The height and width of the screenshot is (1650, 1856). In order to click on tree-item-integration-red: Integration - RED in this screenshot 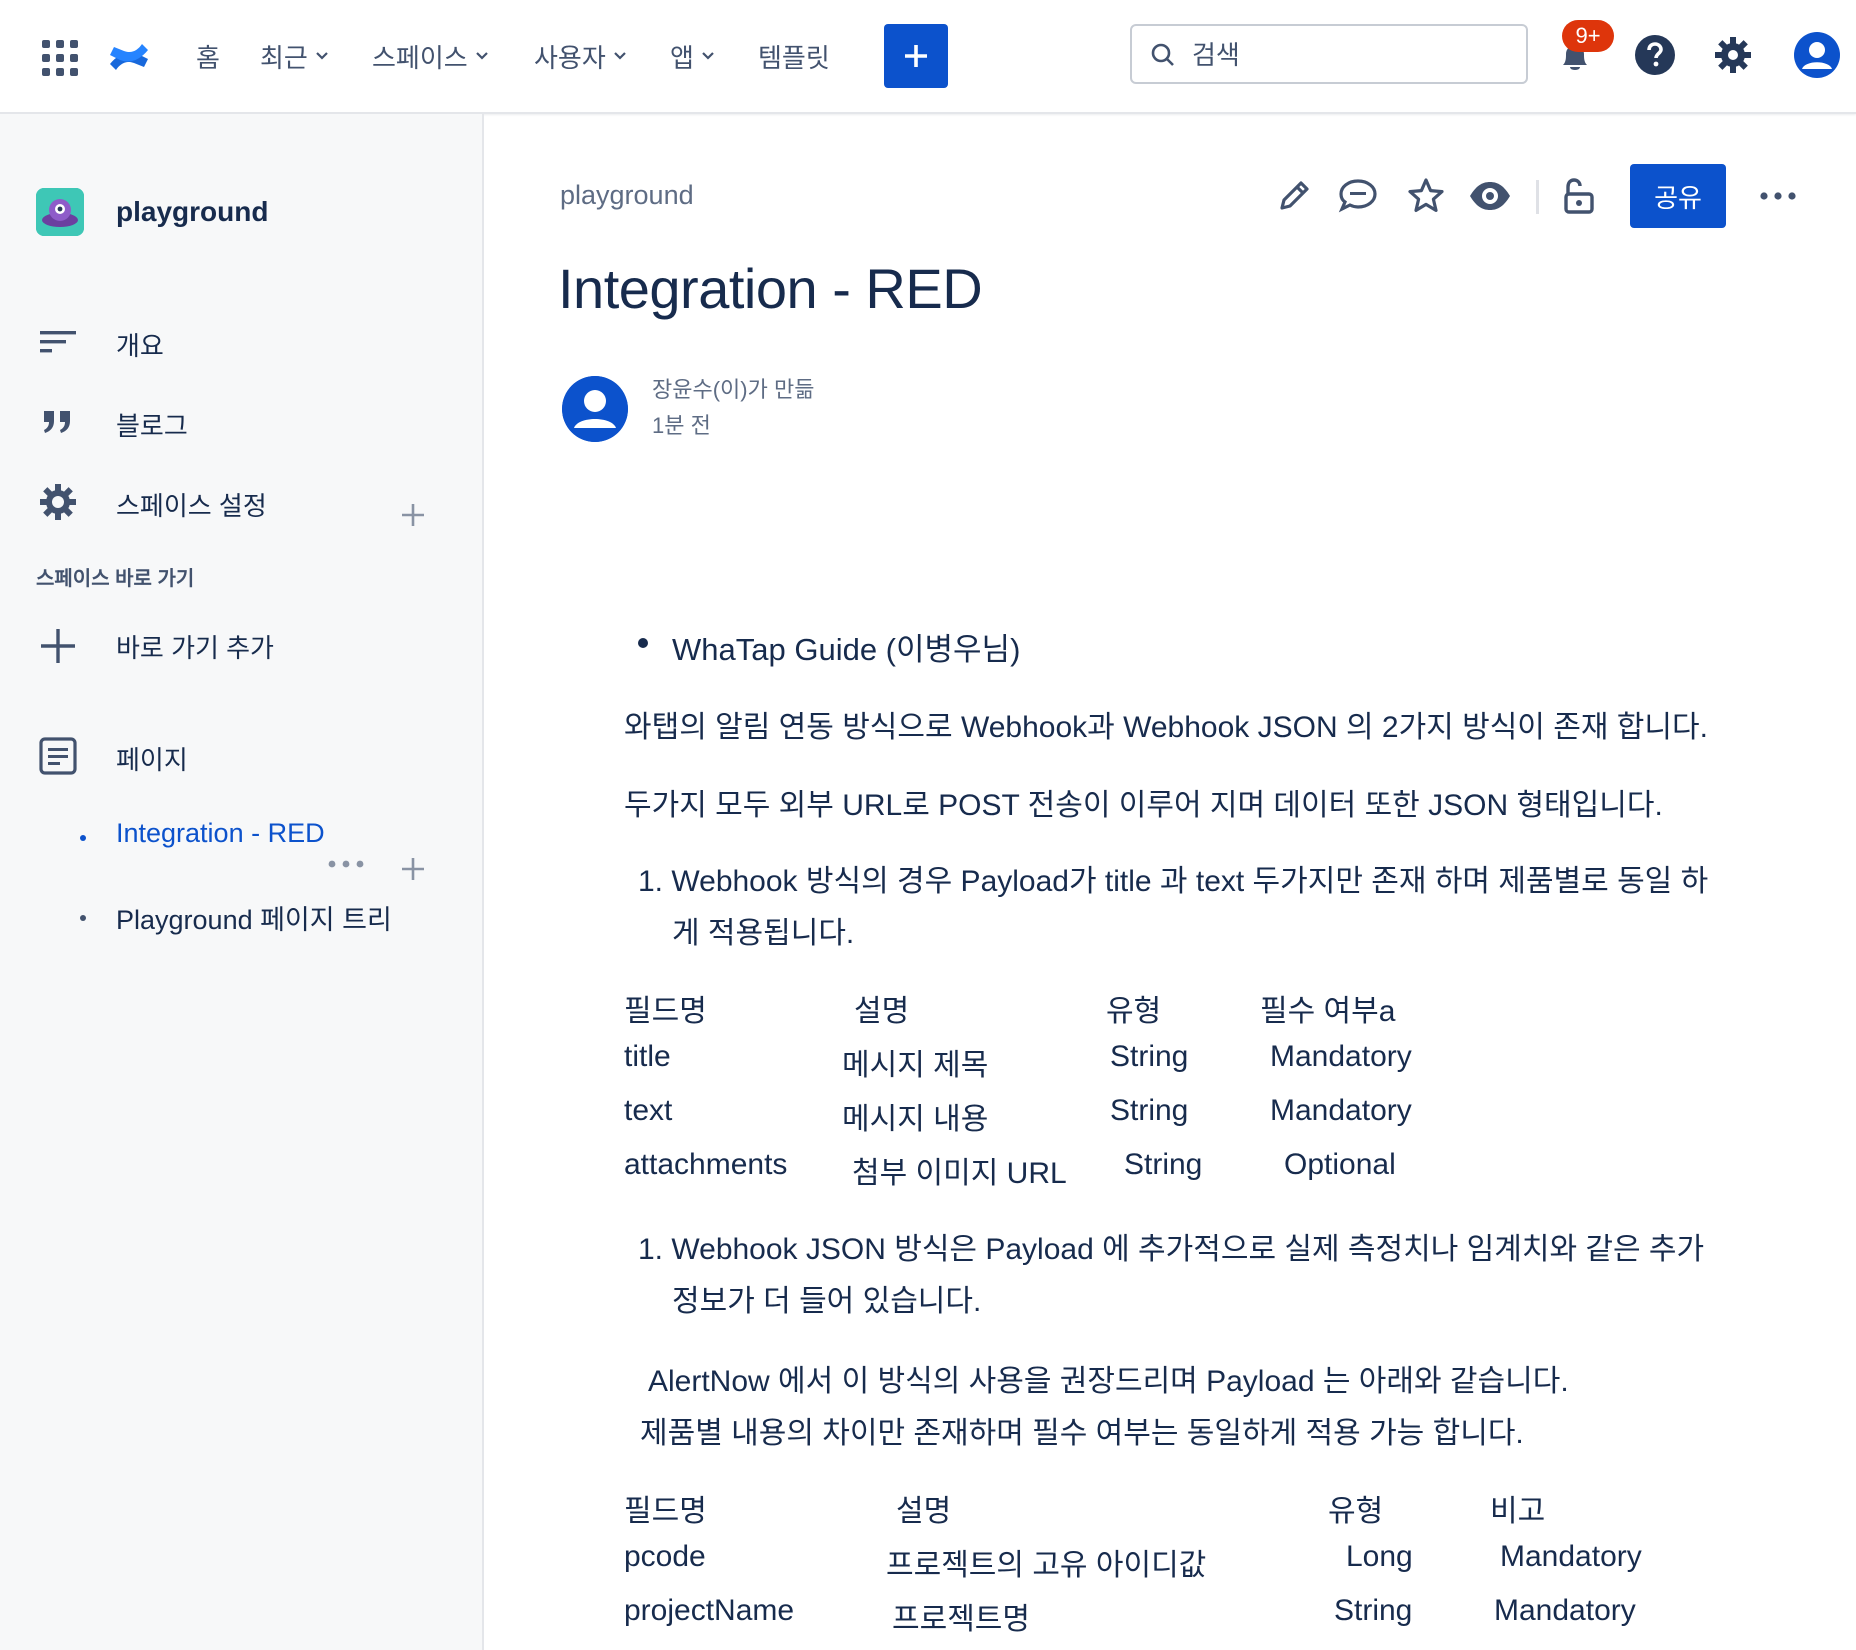, I will do `click(220, 833)`.